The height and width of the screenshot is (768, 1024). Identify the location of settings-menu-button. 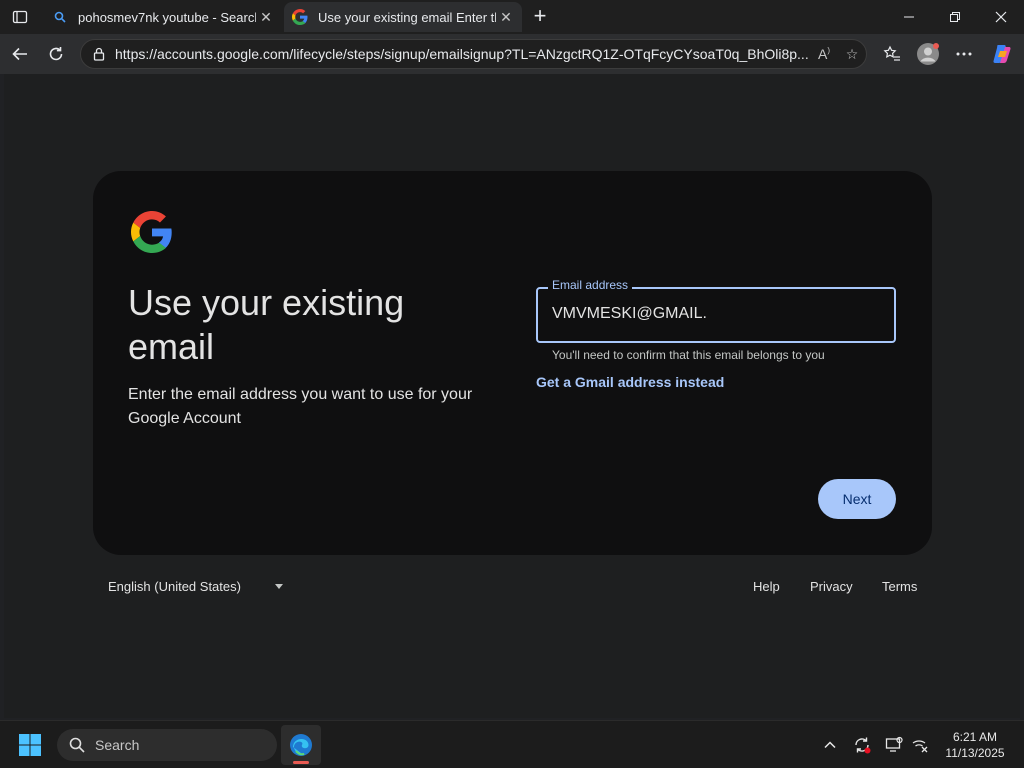
(964, 54).